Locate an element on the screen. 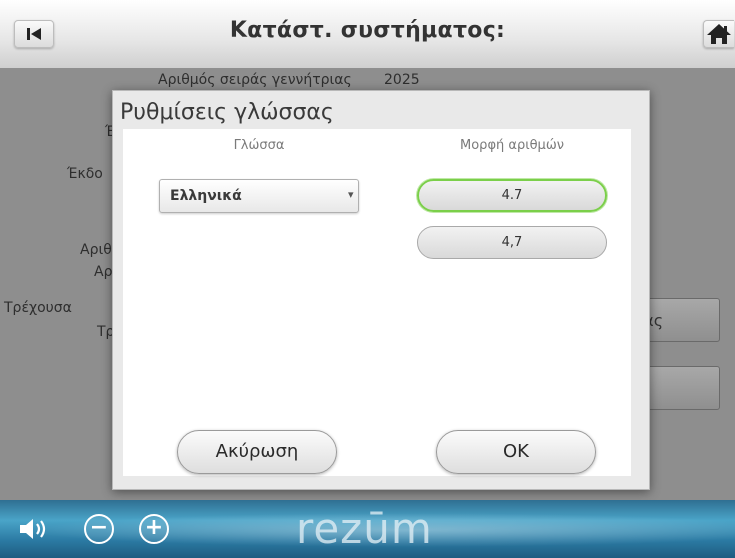  volume-up-button: + is located at coordinates (154, 529).